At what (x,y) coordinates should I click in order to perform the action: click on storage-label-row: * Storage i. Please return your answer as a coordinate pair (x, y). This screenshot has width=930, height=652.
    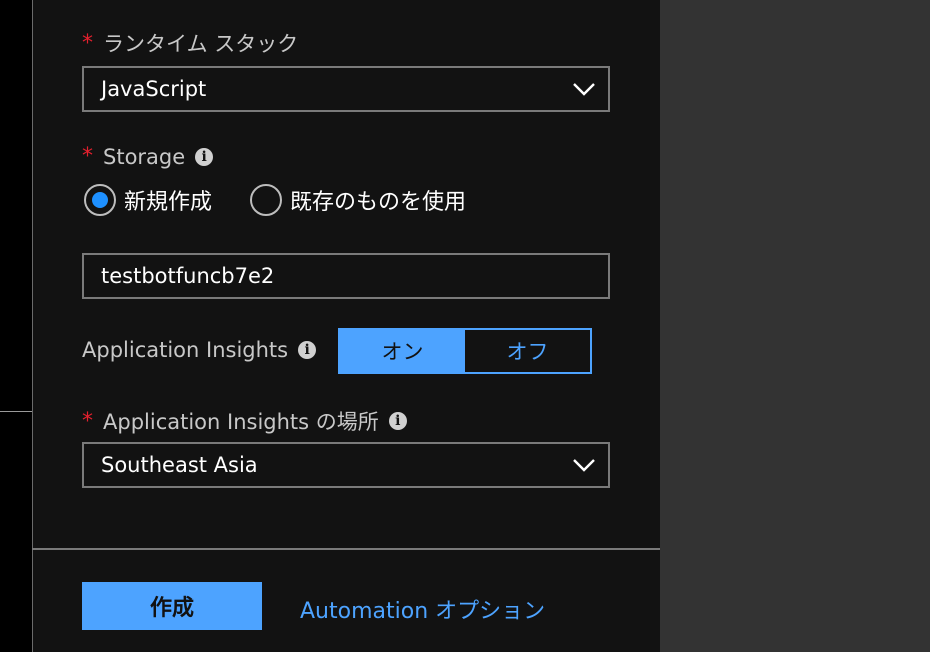
    Looking at the image, I should click on (148, 156).